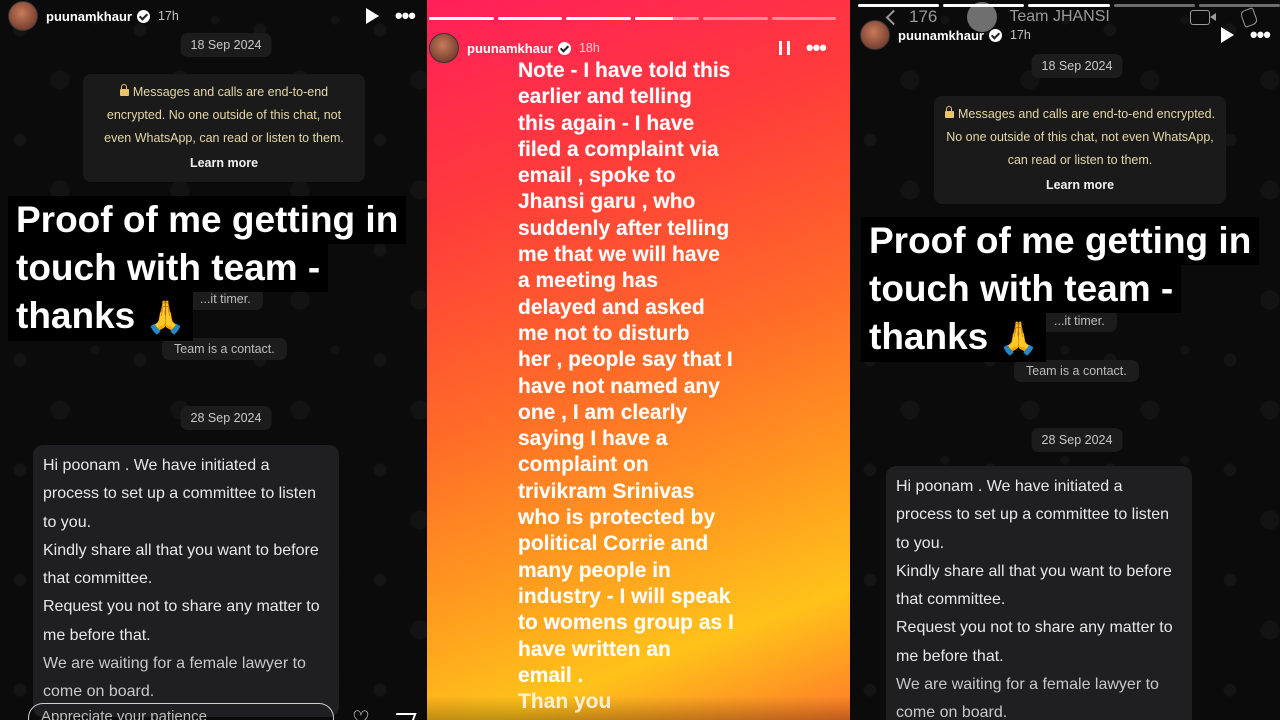  I want to click on send-icon, so click(404, 716).